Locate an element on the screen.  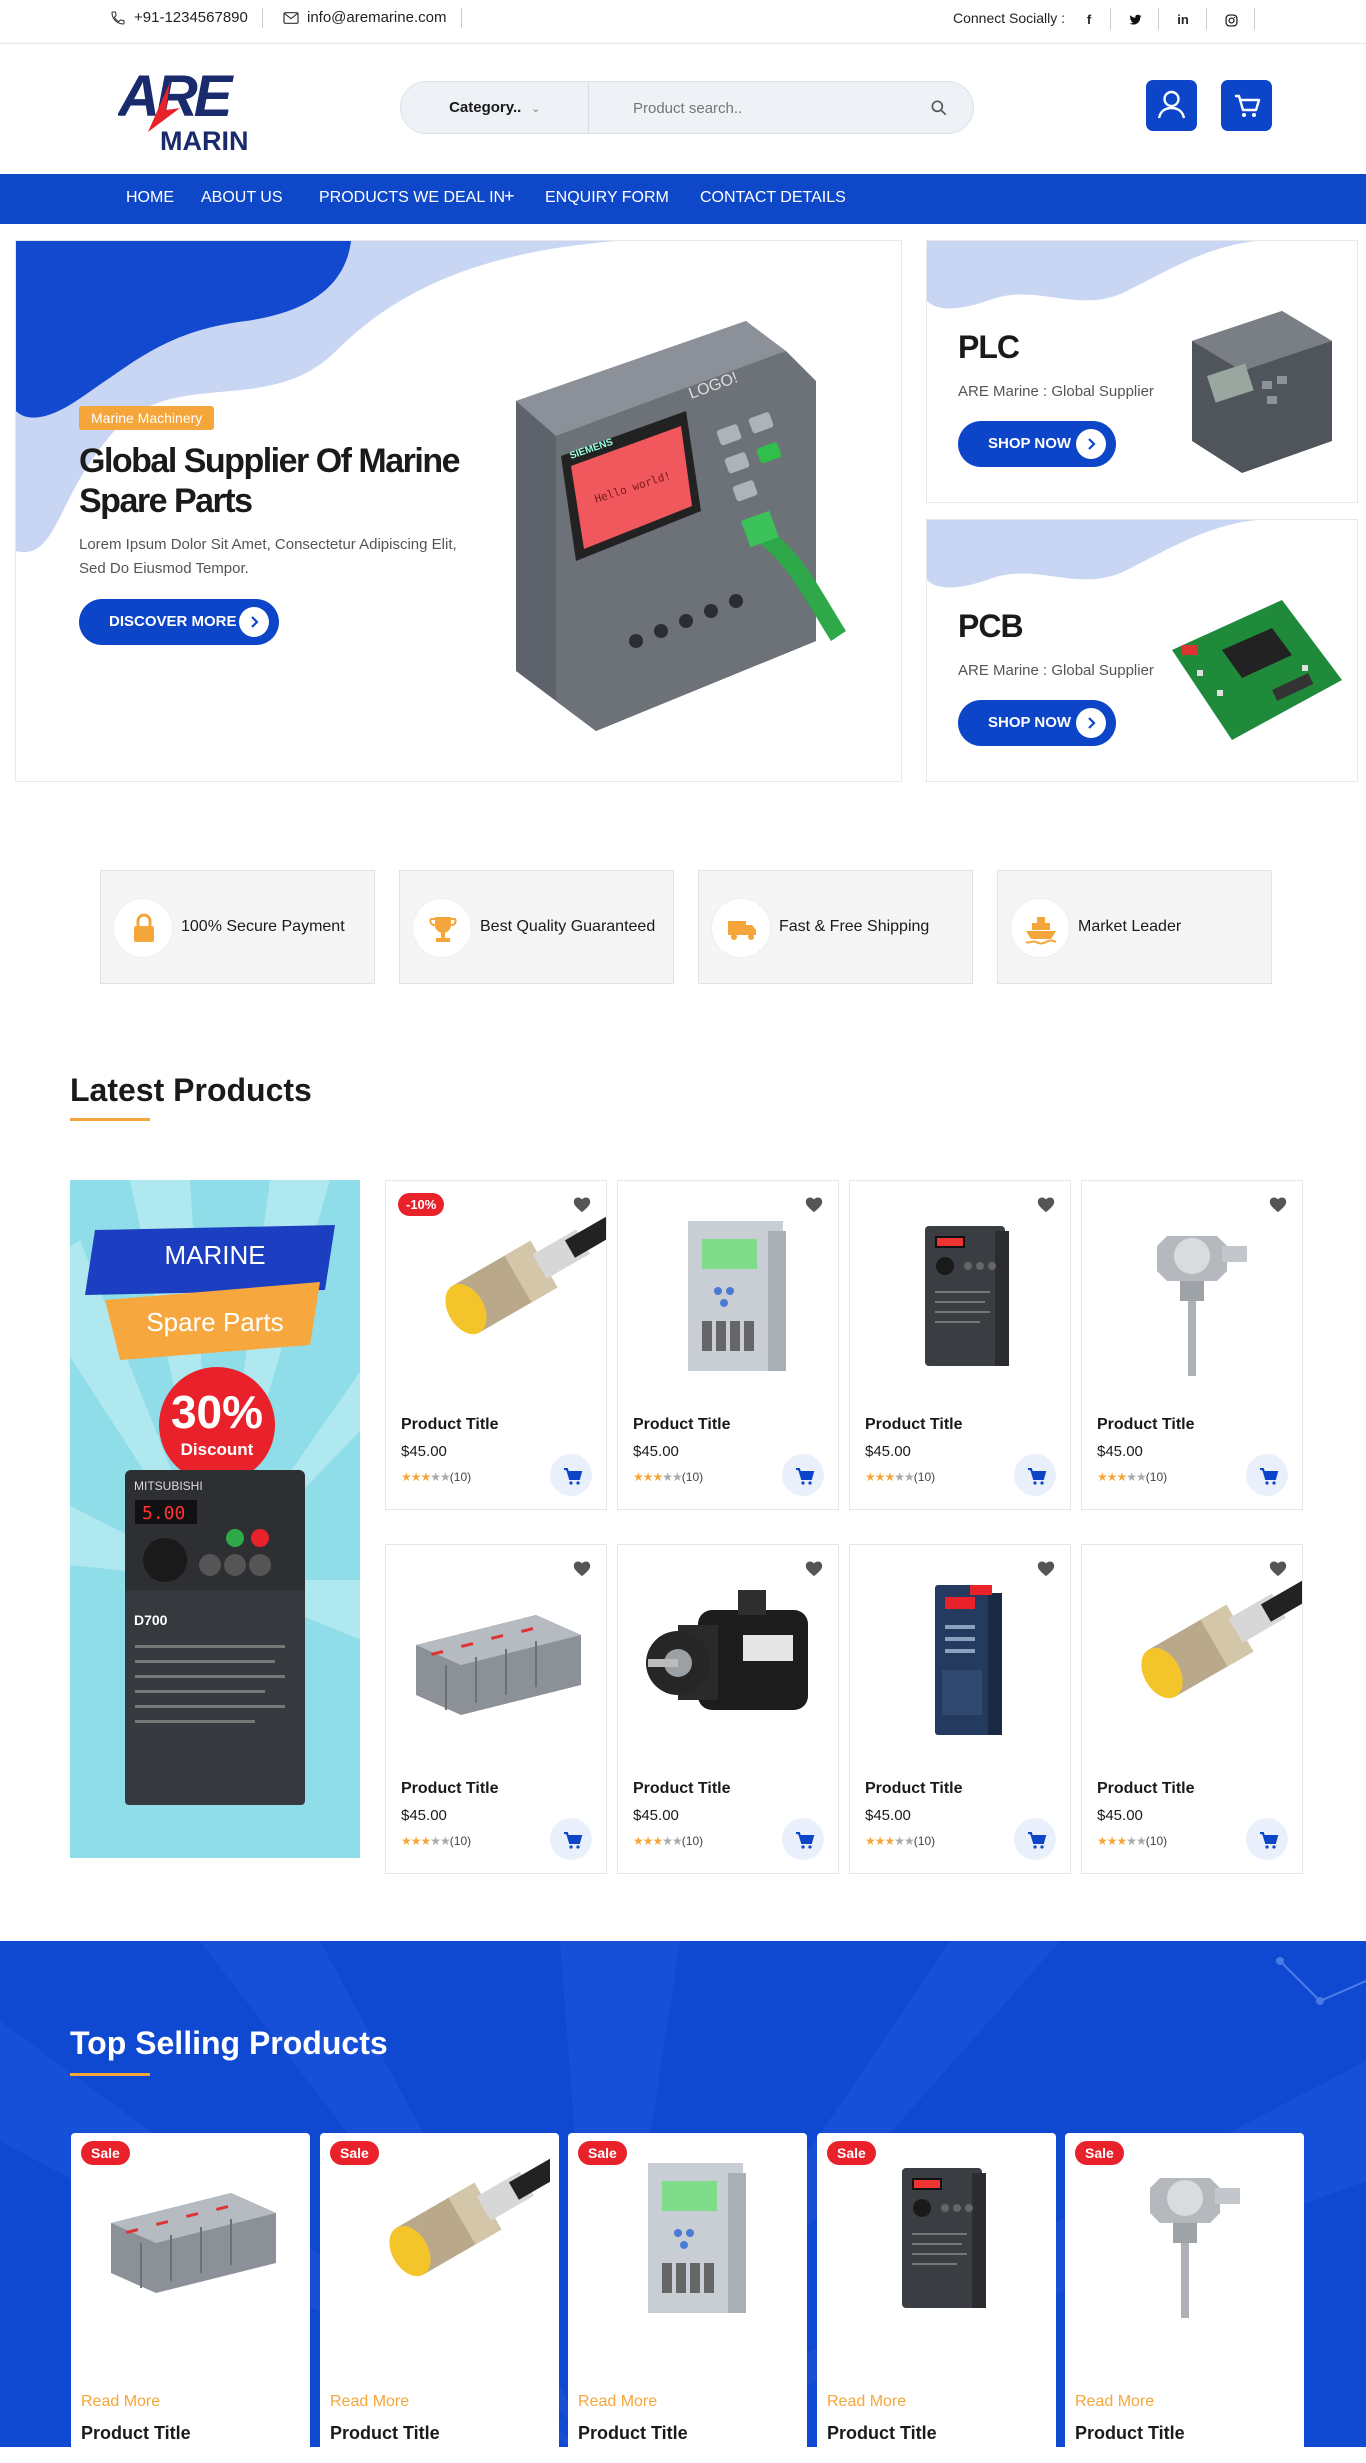
email-contact: info@aremarine.com is located at coordinates (364, 17).